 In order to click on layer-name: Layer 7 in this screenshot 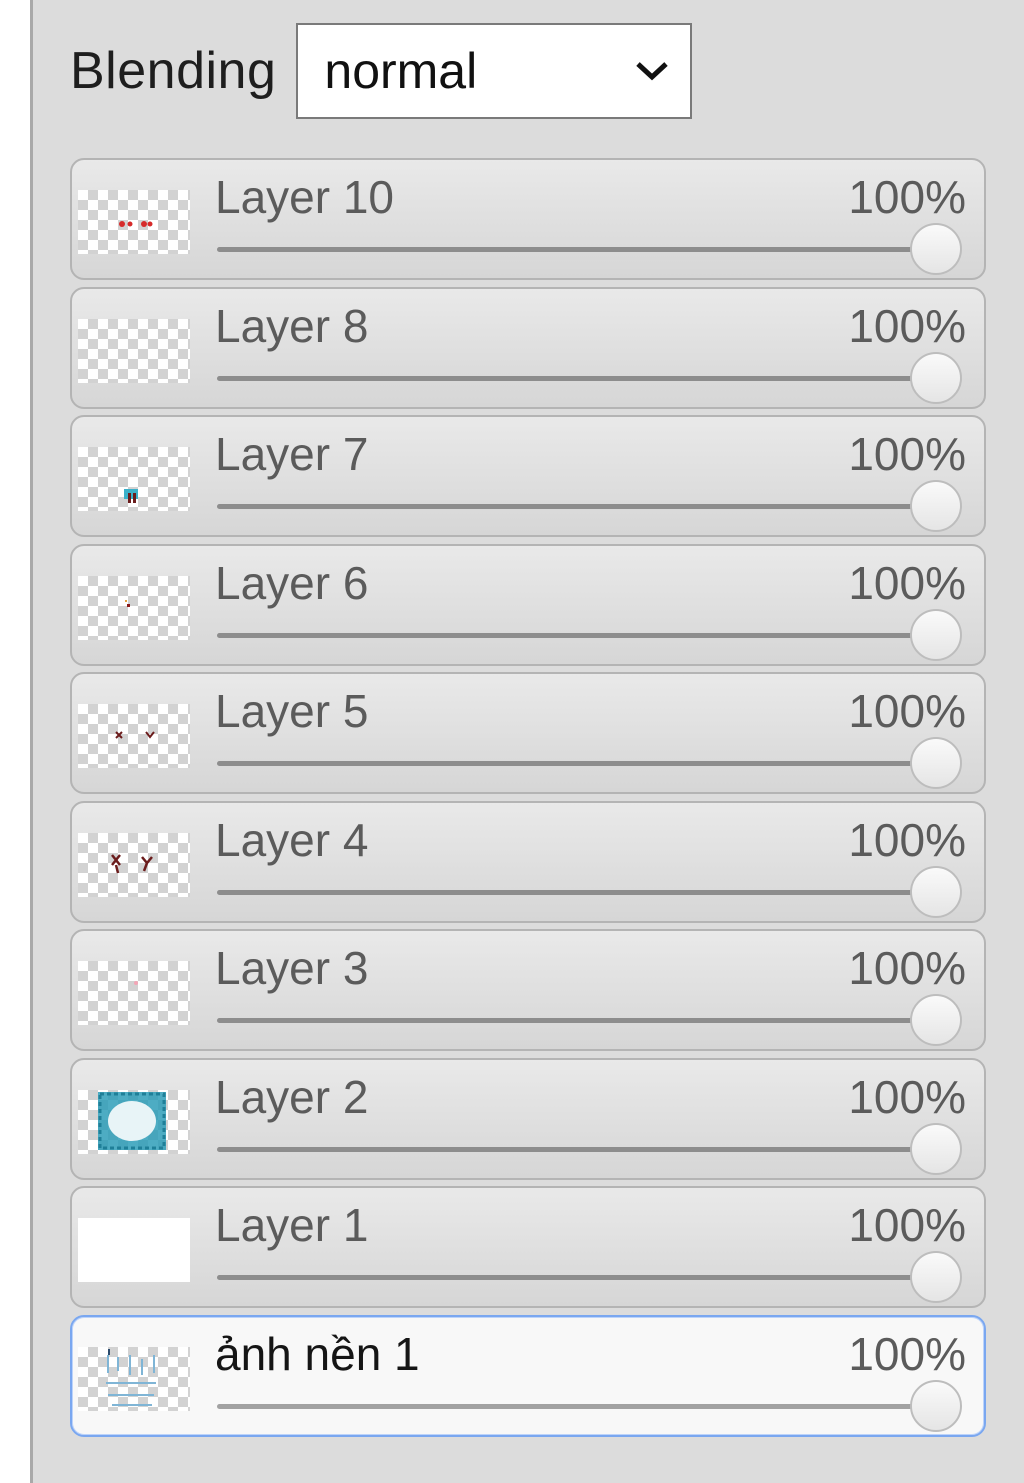, I will do `click(292, 454)`.